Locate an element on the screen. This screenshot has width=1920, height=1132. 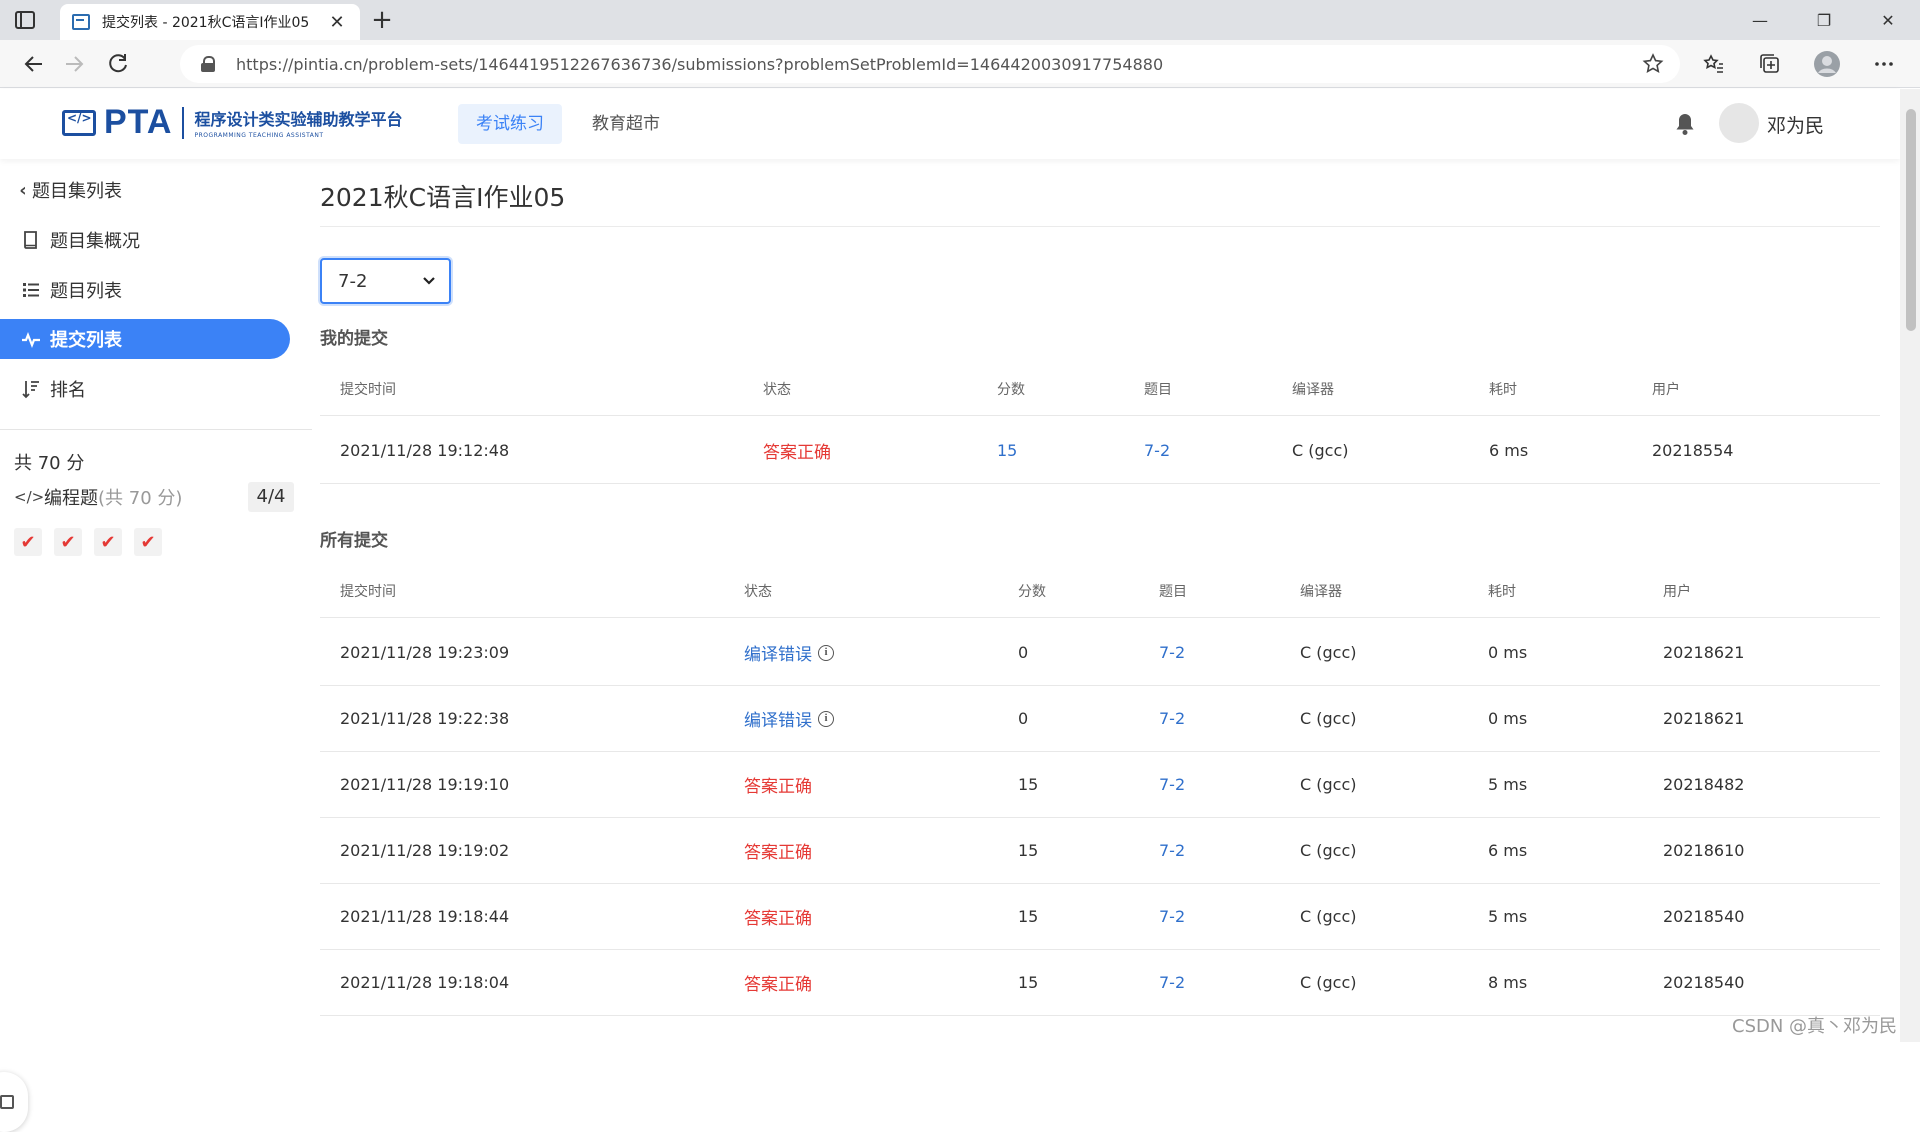
profile-avatar-icon is located at coordinates (1827, 64).